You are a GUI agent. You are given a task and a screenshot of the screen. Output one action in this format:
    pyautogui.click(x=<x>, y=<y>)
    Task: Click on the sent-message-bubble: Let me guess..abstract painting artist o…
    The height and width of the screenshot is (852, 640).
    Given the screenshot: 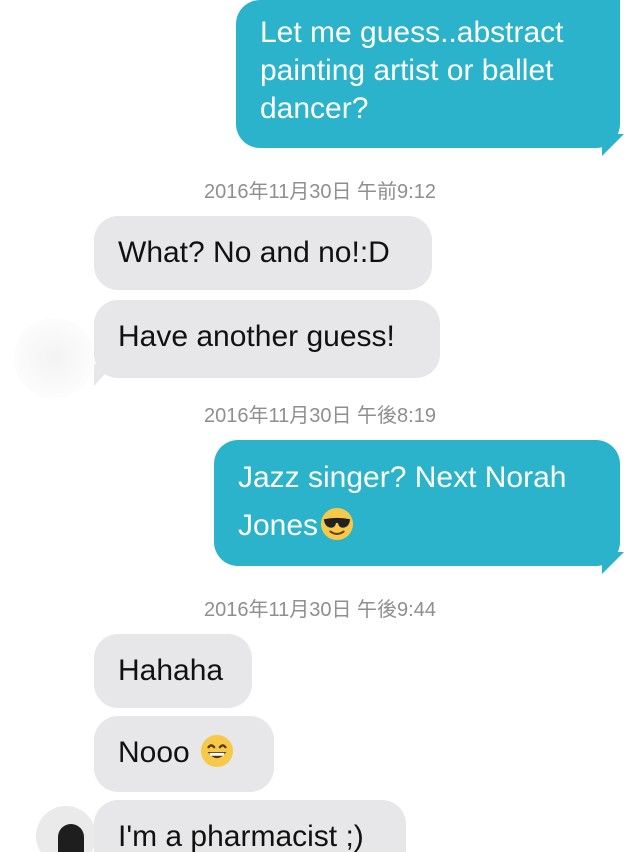 What is the action you would take?
    pyautogui.click(x=428, y=74)
    